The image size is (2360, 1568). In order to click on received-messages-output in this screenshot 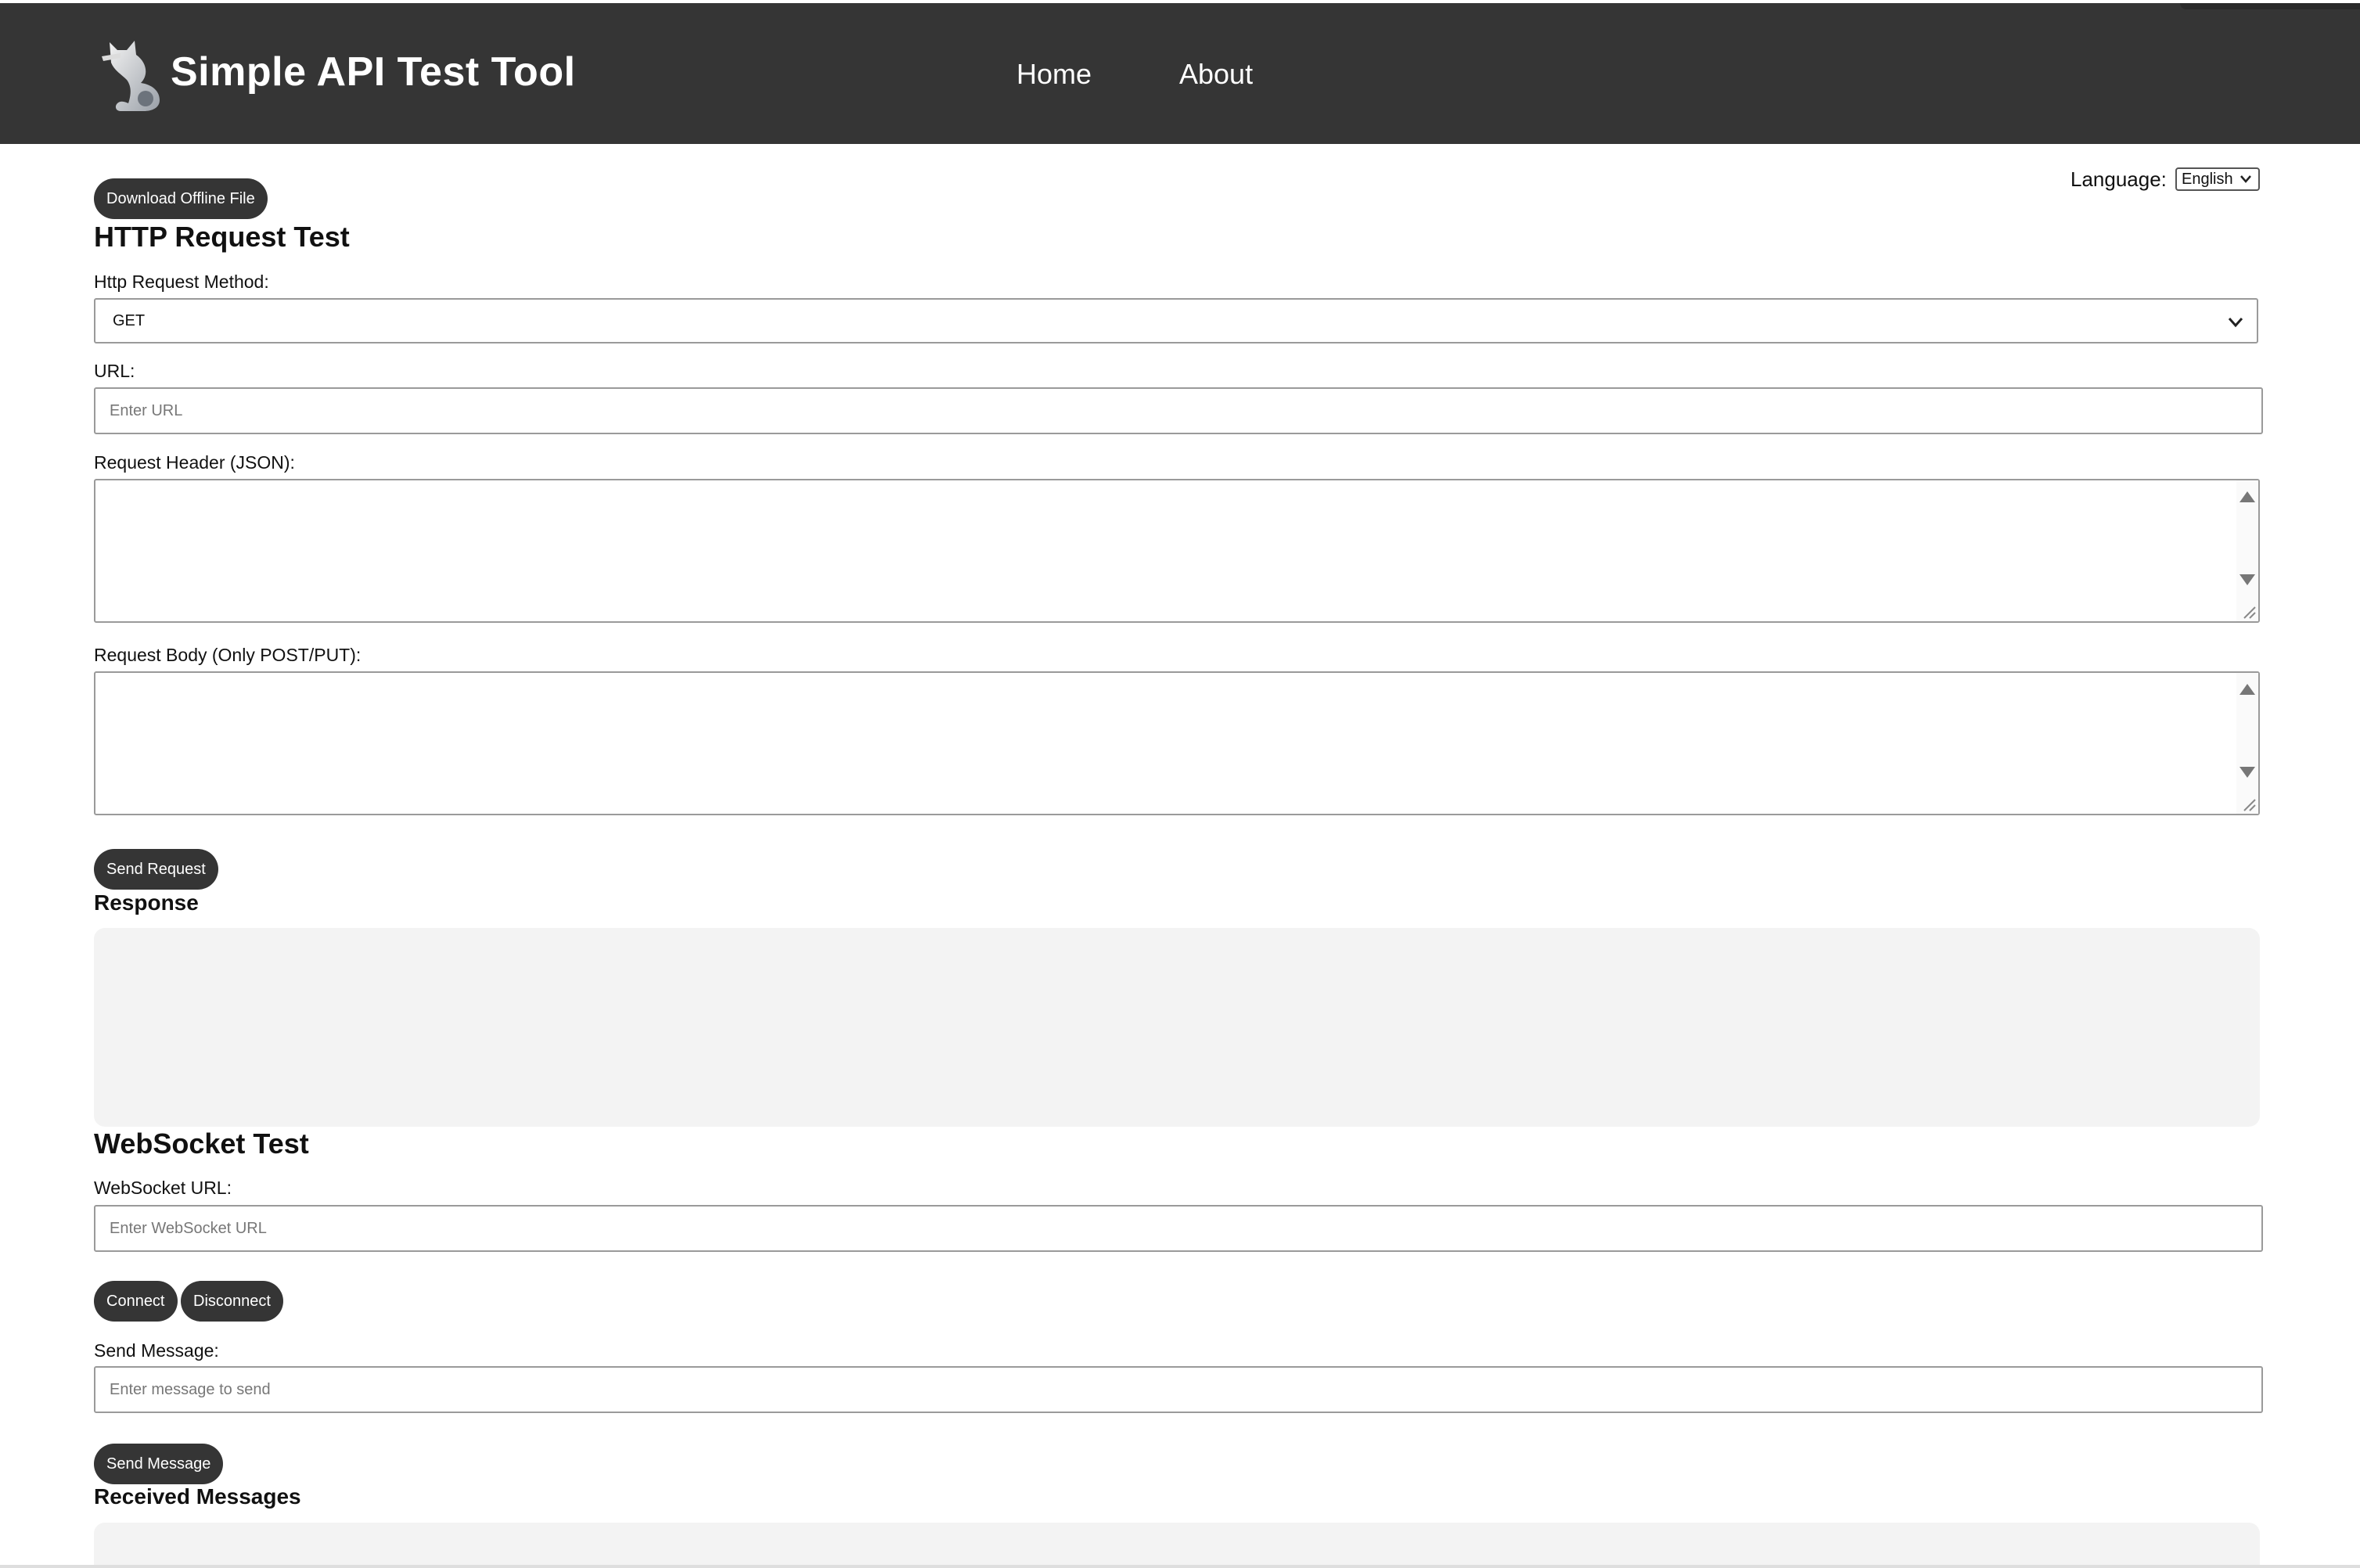, I will do `click(1177, 1544)`.